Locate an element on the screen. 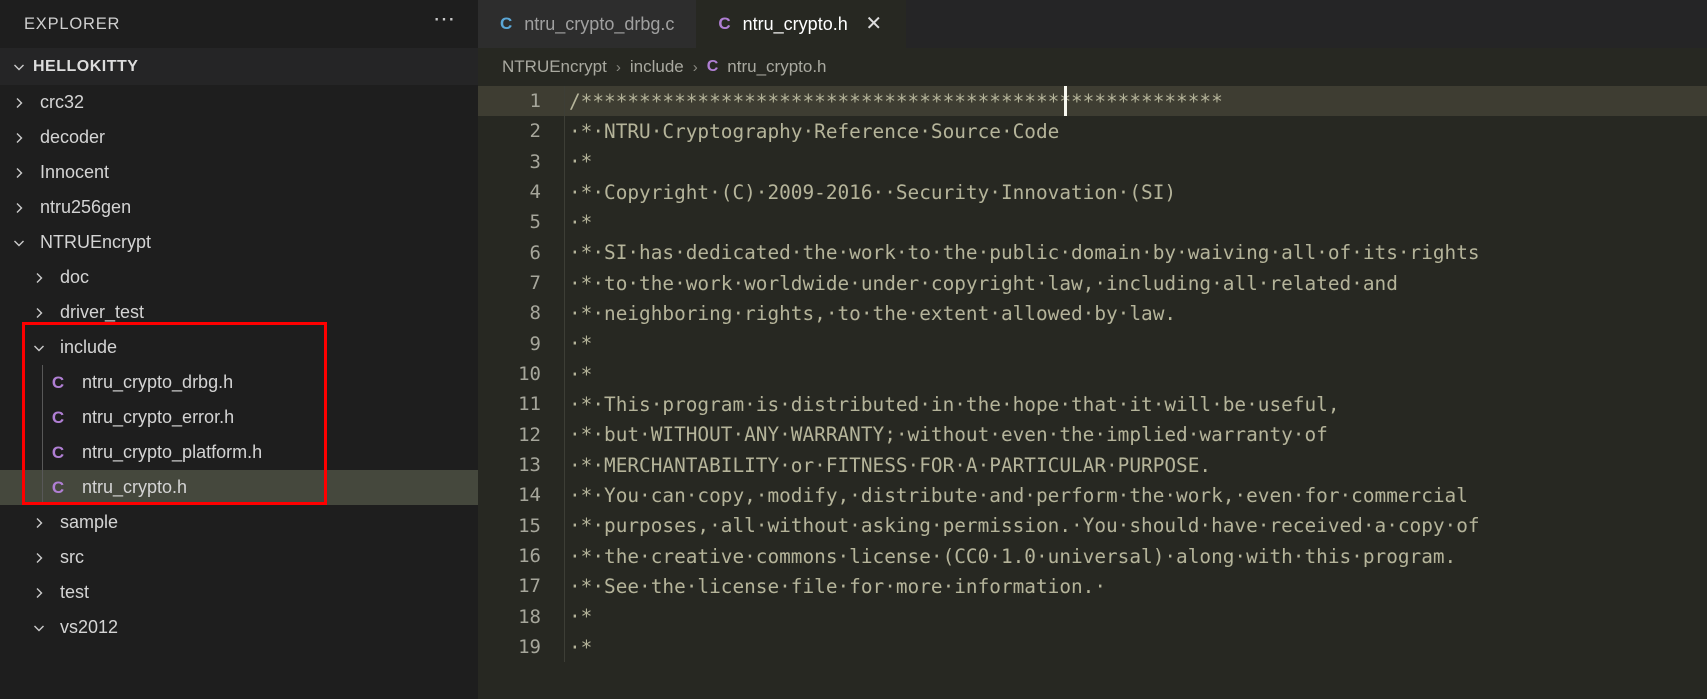 The image size is (1707, 699). tree-item-label: crc32 is located at coordinates (62, 102).